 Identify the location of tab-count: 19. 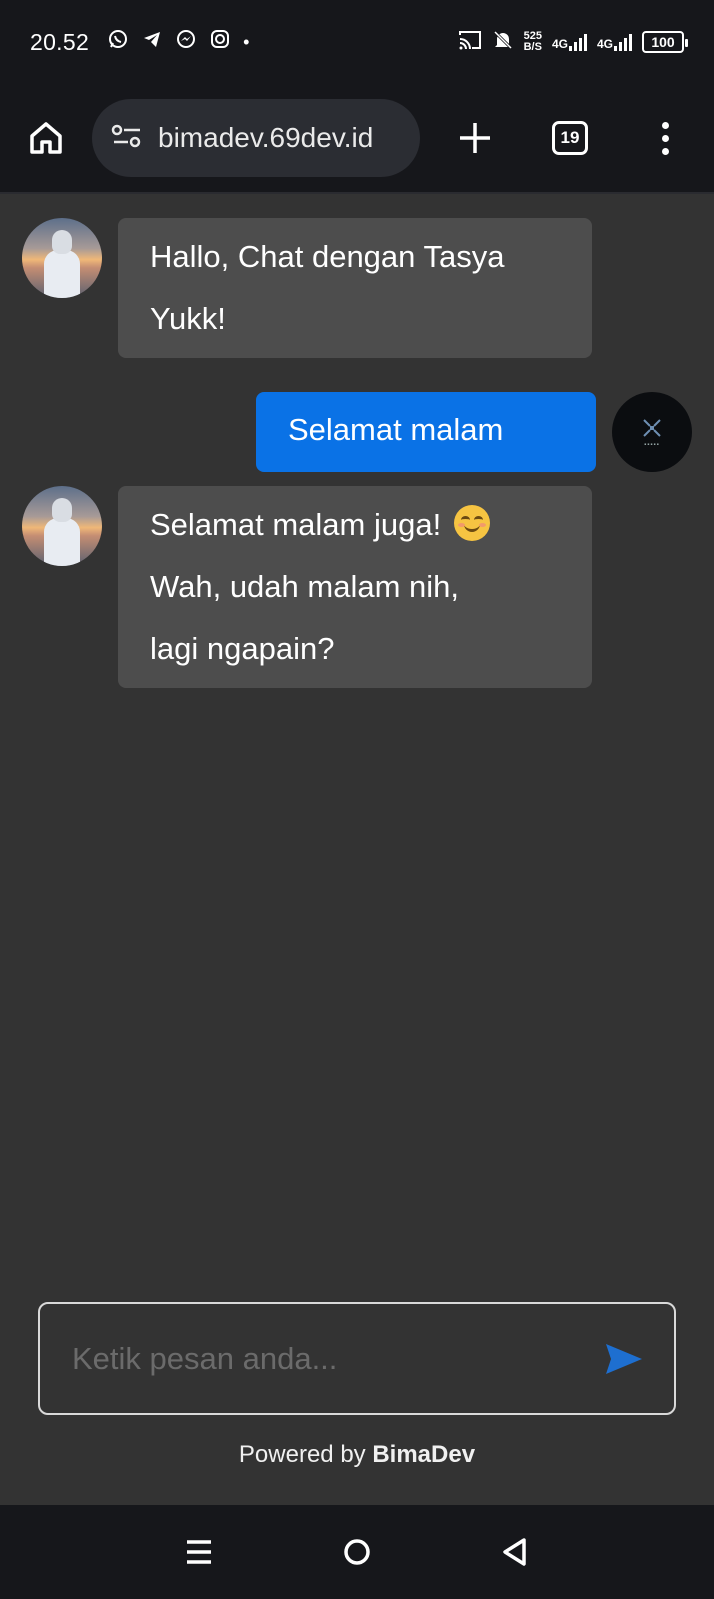
(570, 138).